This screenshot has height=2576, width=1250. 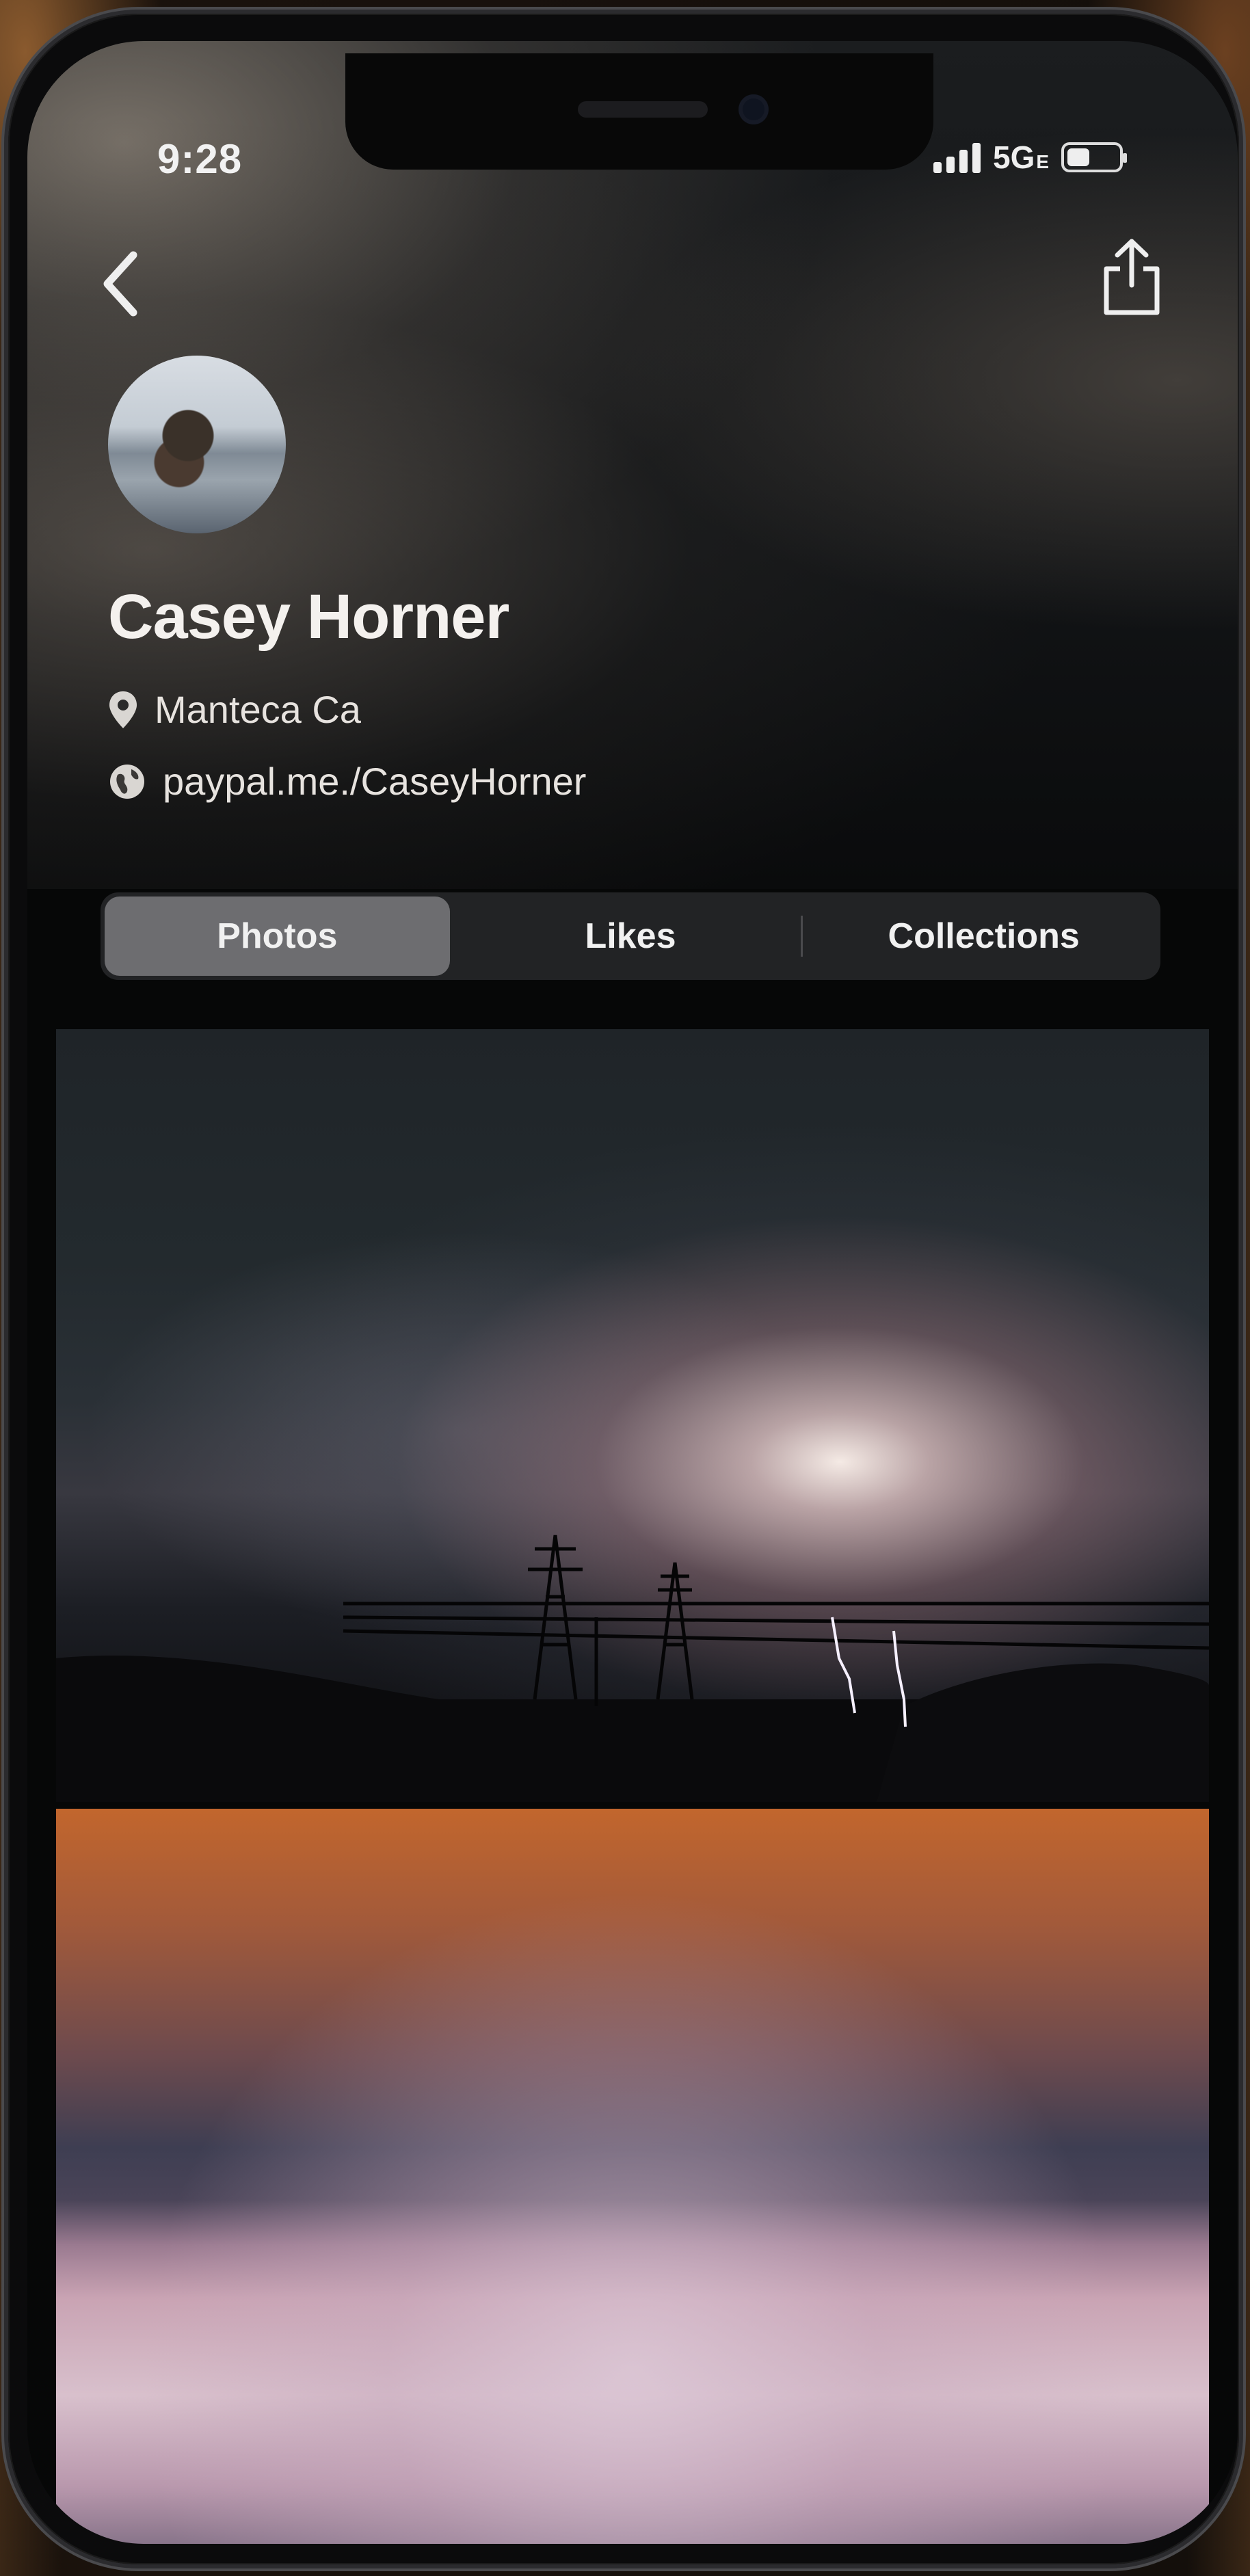 I want to click on share-icon, so click(x=1132, y=277).